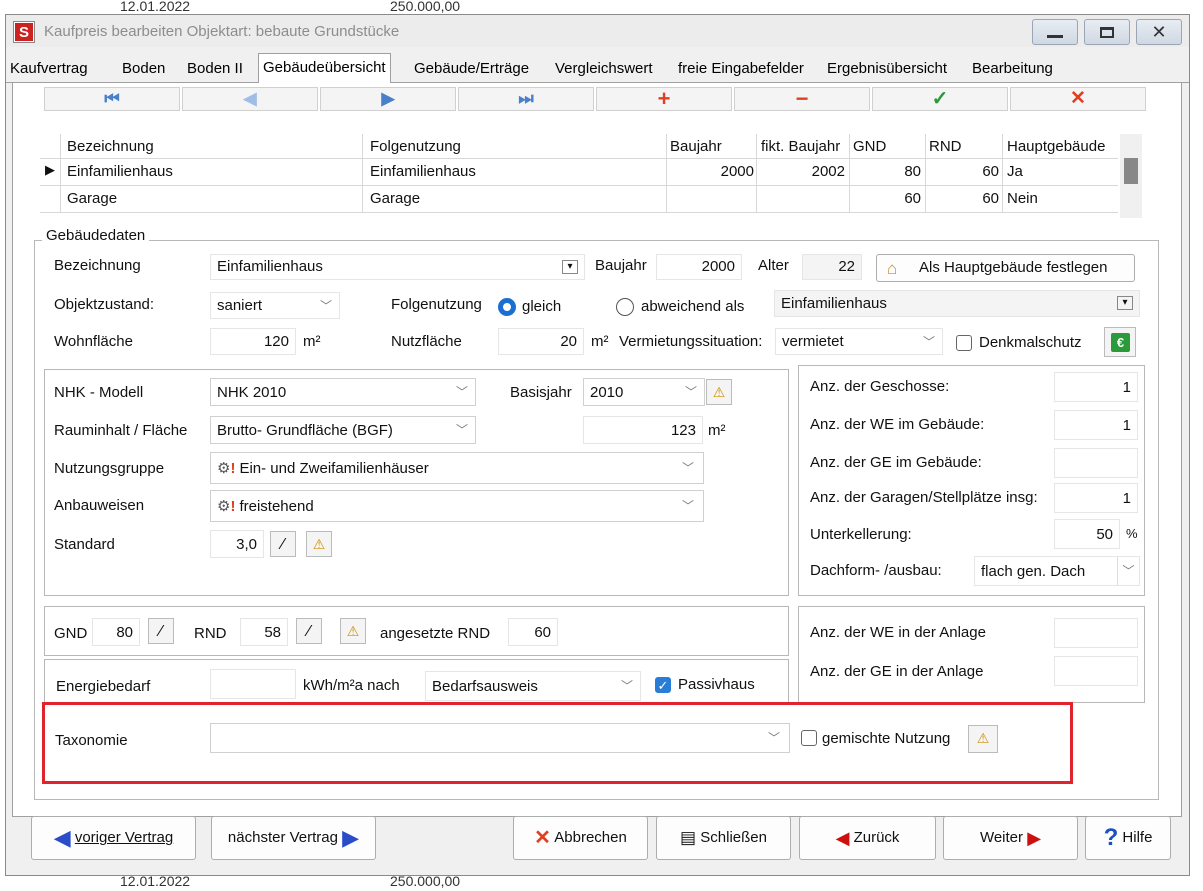 The height and width of the screenshot is (891, 1203). Describe the element at coordinates (324, 68) in the screenshot. I see `tab-gebaeudeuebersicht: Gebäudeübersicht` at that location.